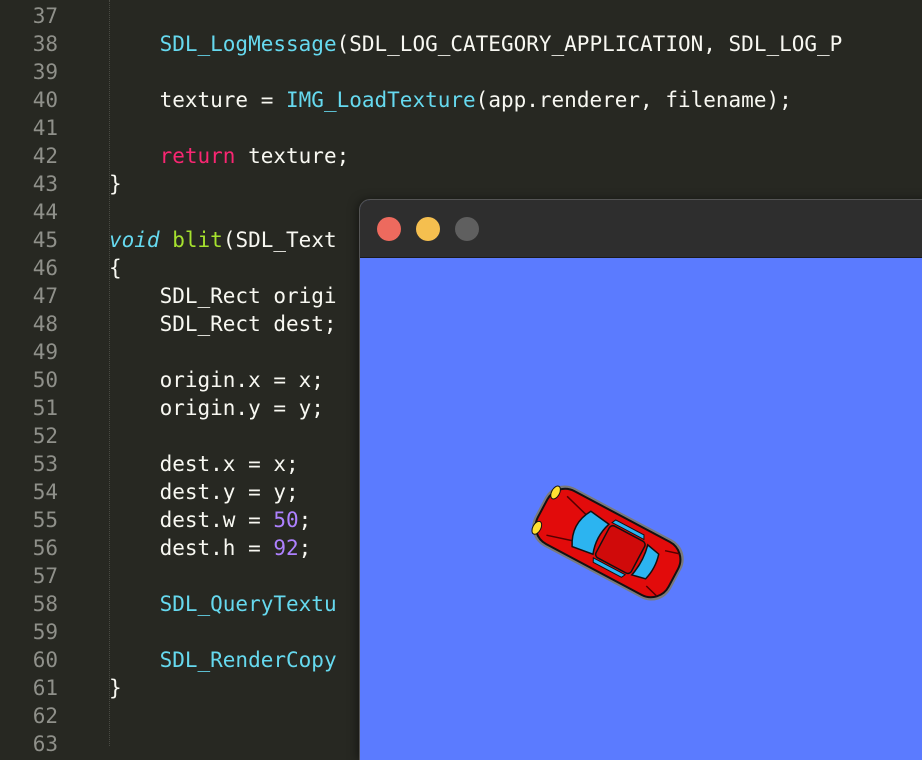 This screenshot has height=760, width=922. Describe the element at coordinates (45, 520) in the screenshot. I see `line-number: 55` at that location.